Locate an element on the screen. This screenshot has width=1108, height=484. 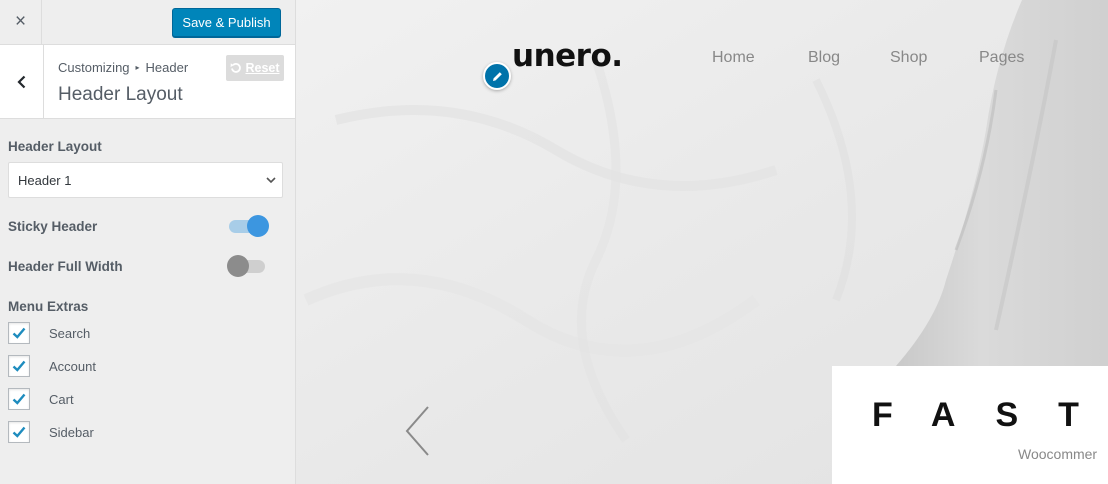
sticky-header-toggle is located at coordinates (248, 225).